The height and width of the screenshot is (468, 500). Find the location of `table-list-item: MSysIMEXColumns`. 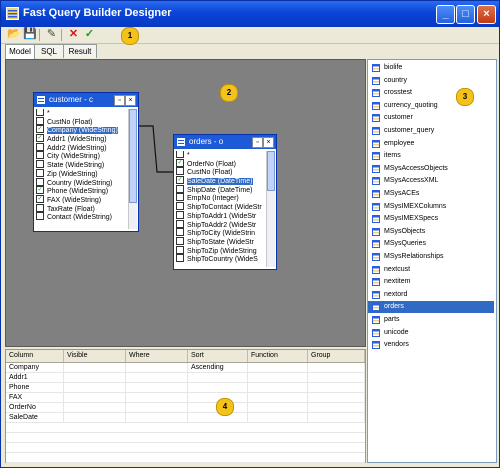

table-list-item: MSysIMEXColumns is located at coordinates (431, 207).